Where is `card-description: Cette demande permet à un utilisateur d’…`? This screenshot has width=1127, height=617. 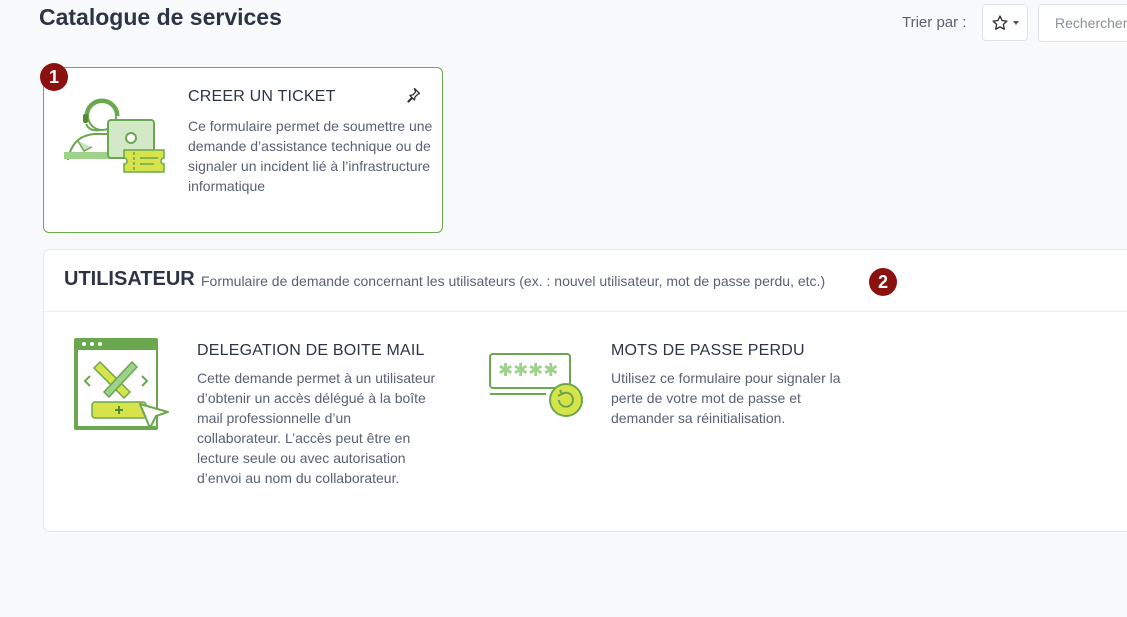
card-description: Cette demande permet à un utilisateur d’… is located at coordinates (316, 428).